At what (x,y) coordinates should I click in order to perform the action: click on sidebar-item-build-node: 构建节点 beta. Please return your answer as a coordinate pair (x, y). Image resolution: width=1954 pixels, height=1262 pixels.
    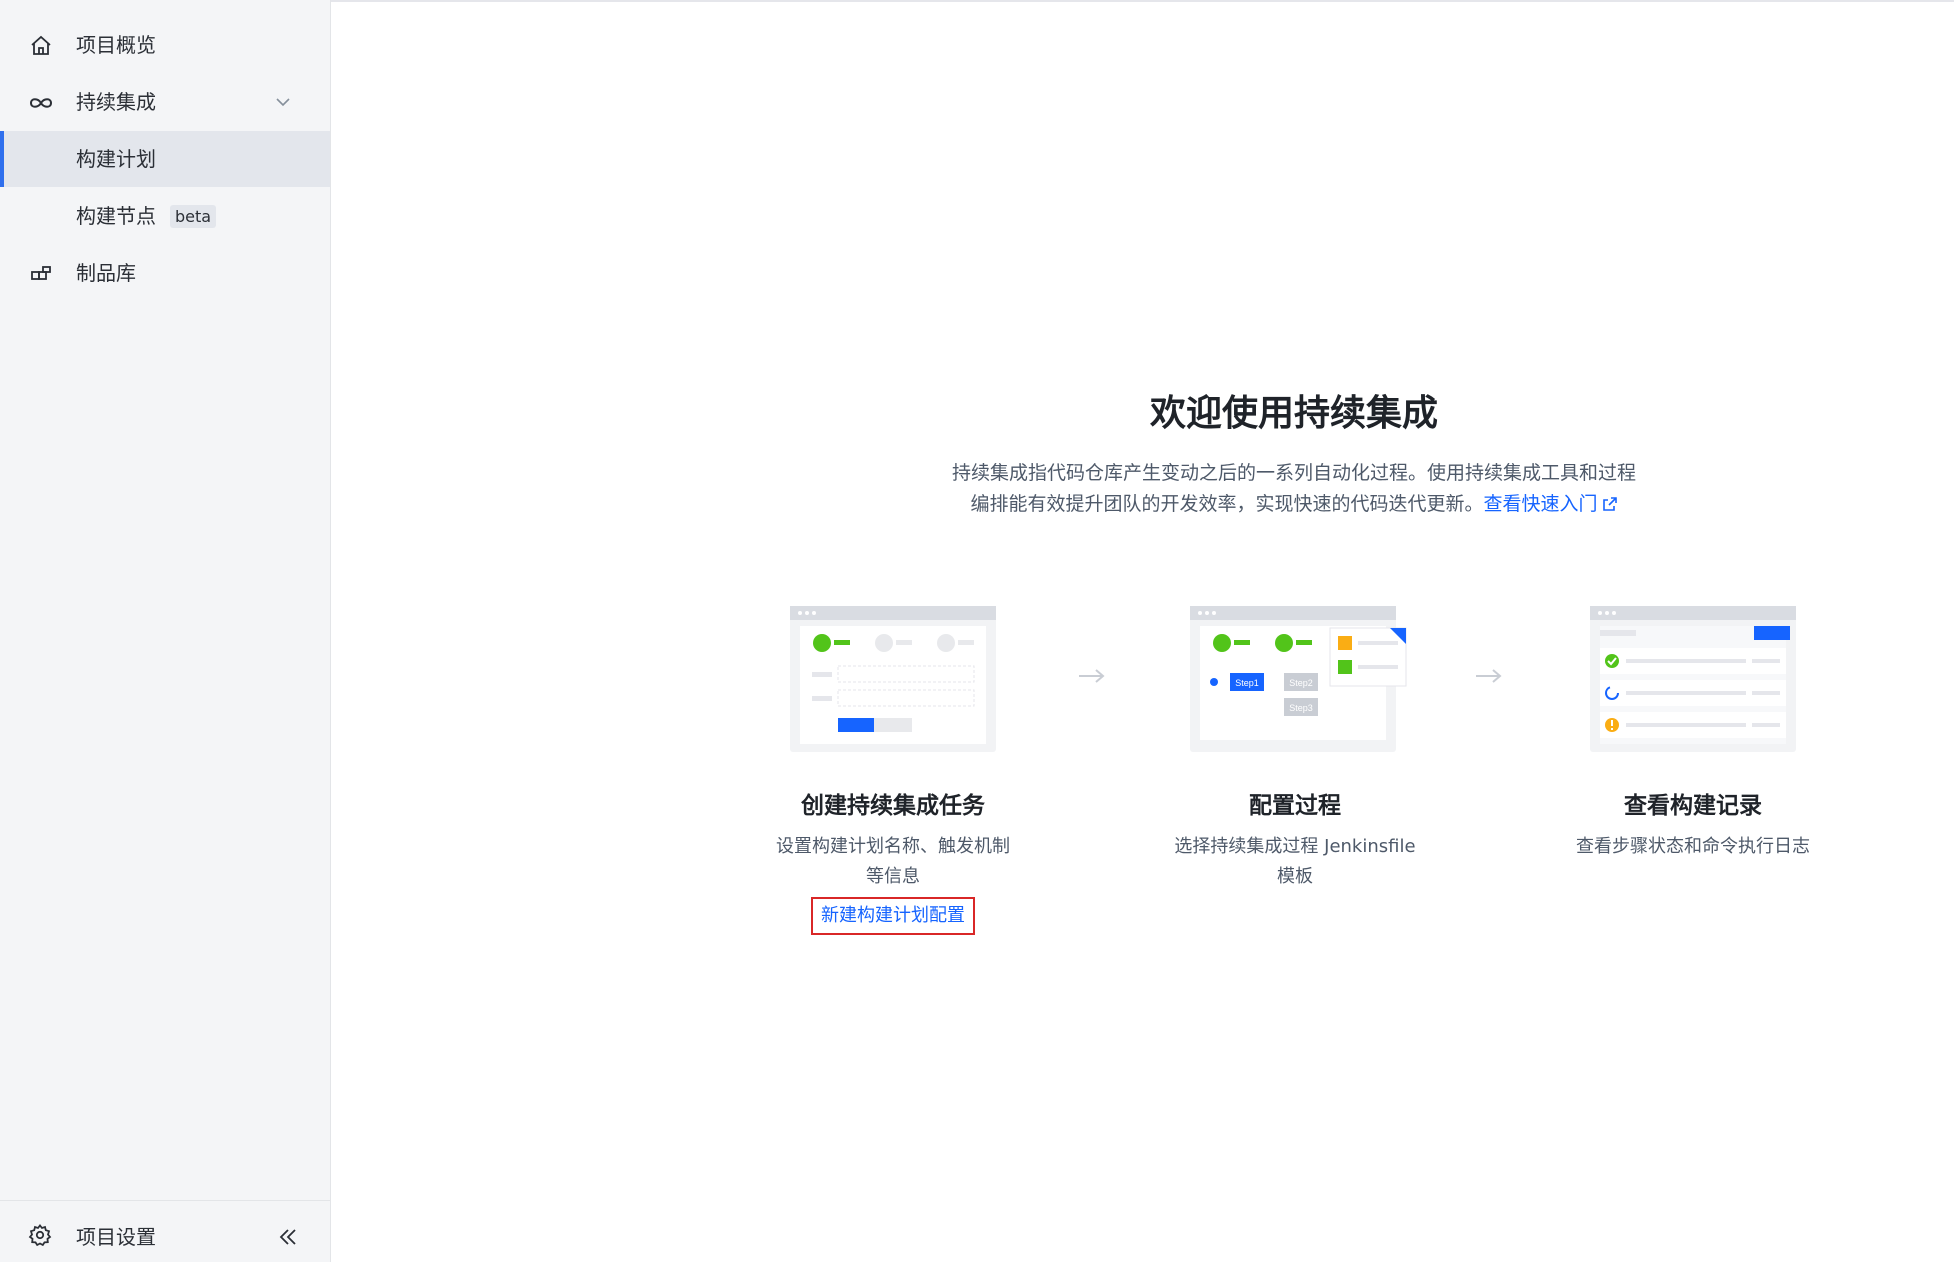
    Looking at the image, I should click on (165, 216).